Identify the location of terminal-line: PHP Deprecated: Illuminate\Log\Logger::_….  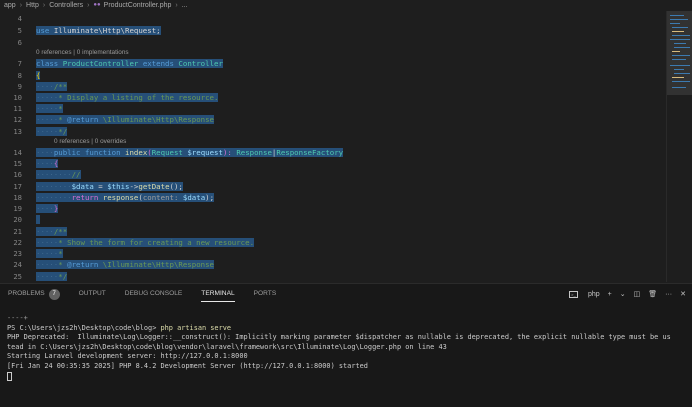
(339, 337).